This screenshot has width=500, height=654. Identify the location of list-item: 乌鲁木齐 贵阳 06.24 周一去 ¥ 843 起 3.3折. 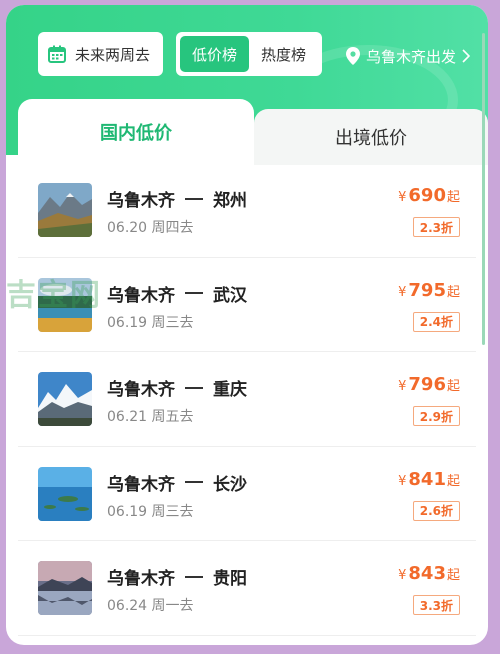
(247, 588).